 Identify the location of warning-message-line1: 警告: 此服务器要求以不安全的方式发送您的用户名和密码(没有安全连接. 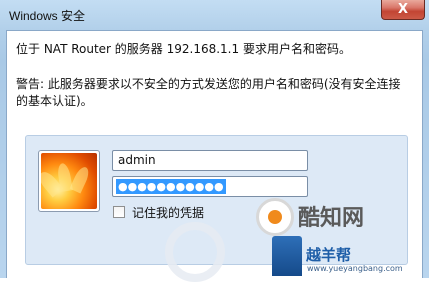
(208, 84).